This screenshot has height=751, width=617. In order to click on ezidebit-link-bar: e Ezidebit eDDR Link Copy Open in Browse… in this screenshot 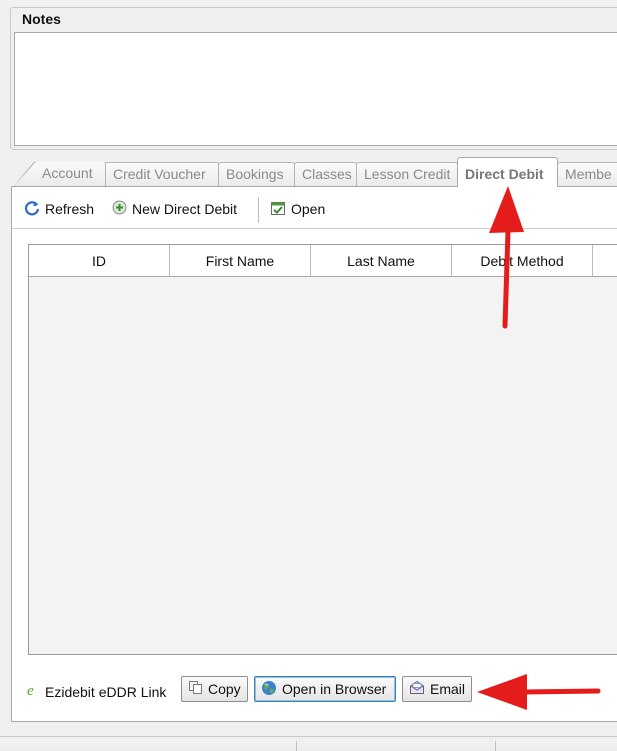, I will do `click(252, 690)`.